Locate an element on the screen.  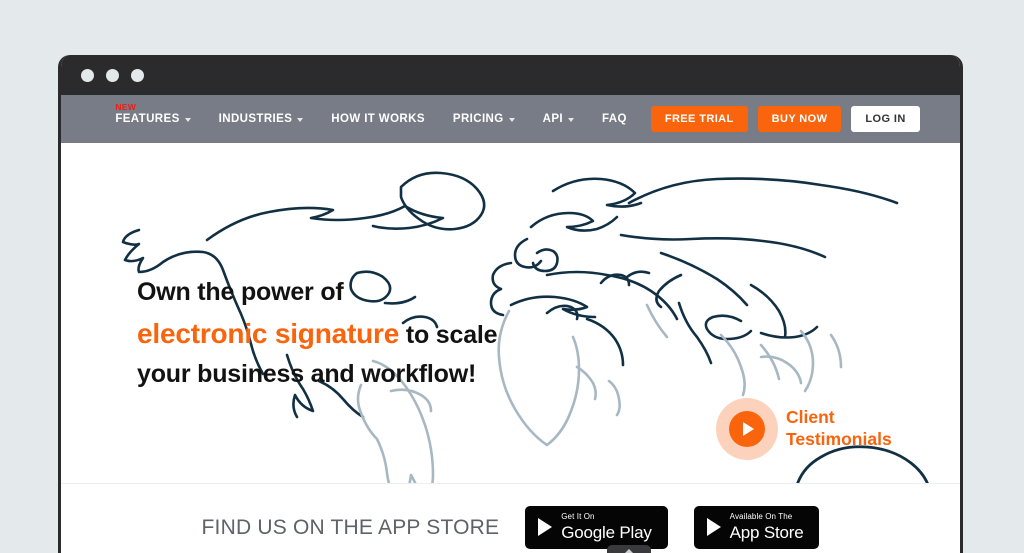
nav-label: HOW IT WORKS is located at coordinates (378, 119).